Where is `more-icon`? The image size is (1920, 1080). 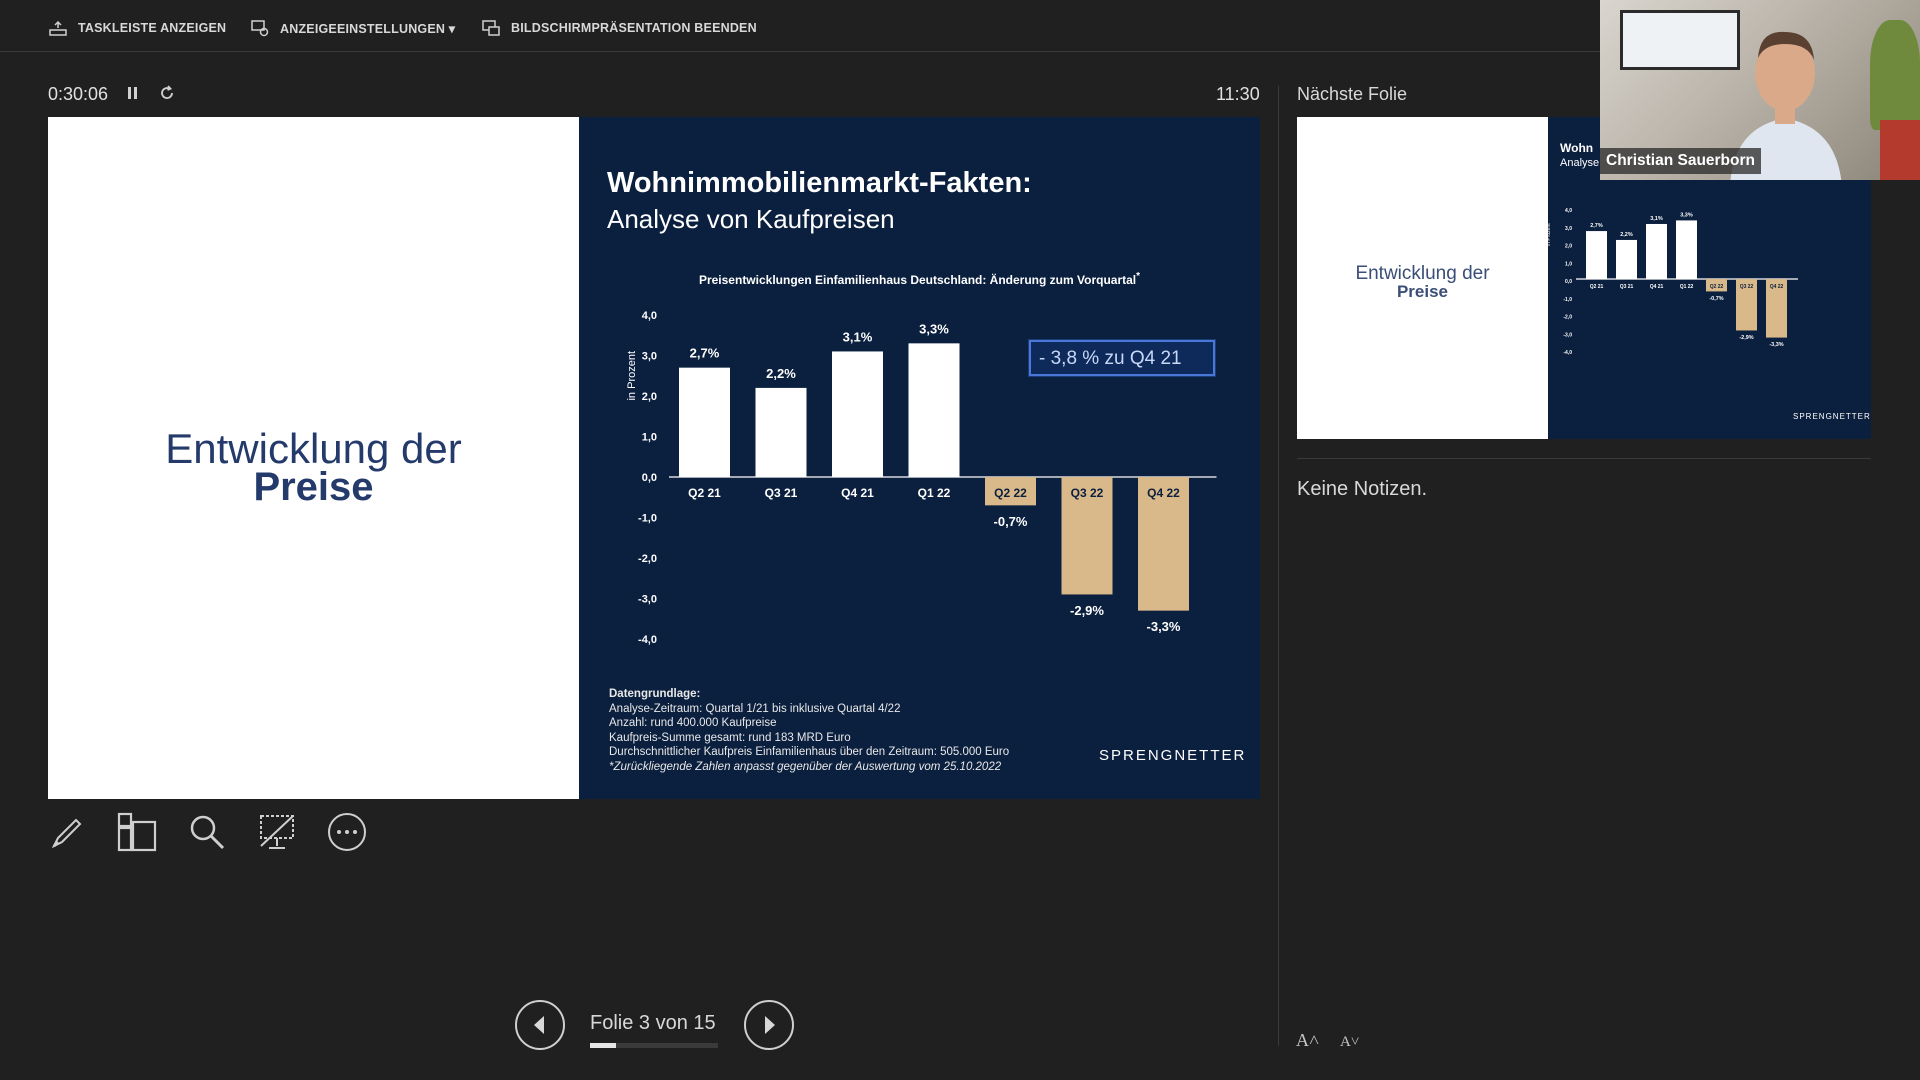 more-icon is located at coordinates (347, 832).